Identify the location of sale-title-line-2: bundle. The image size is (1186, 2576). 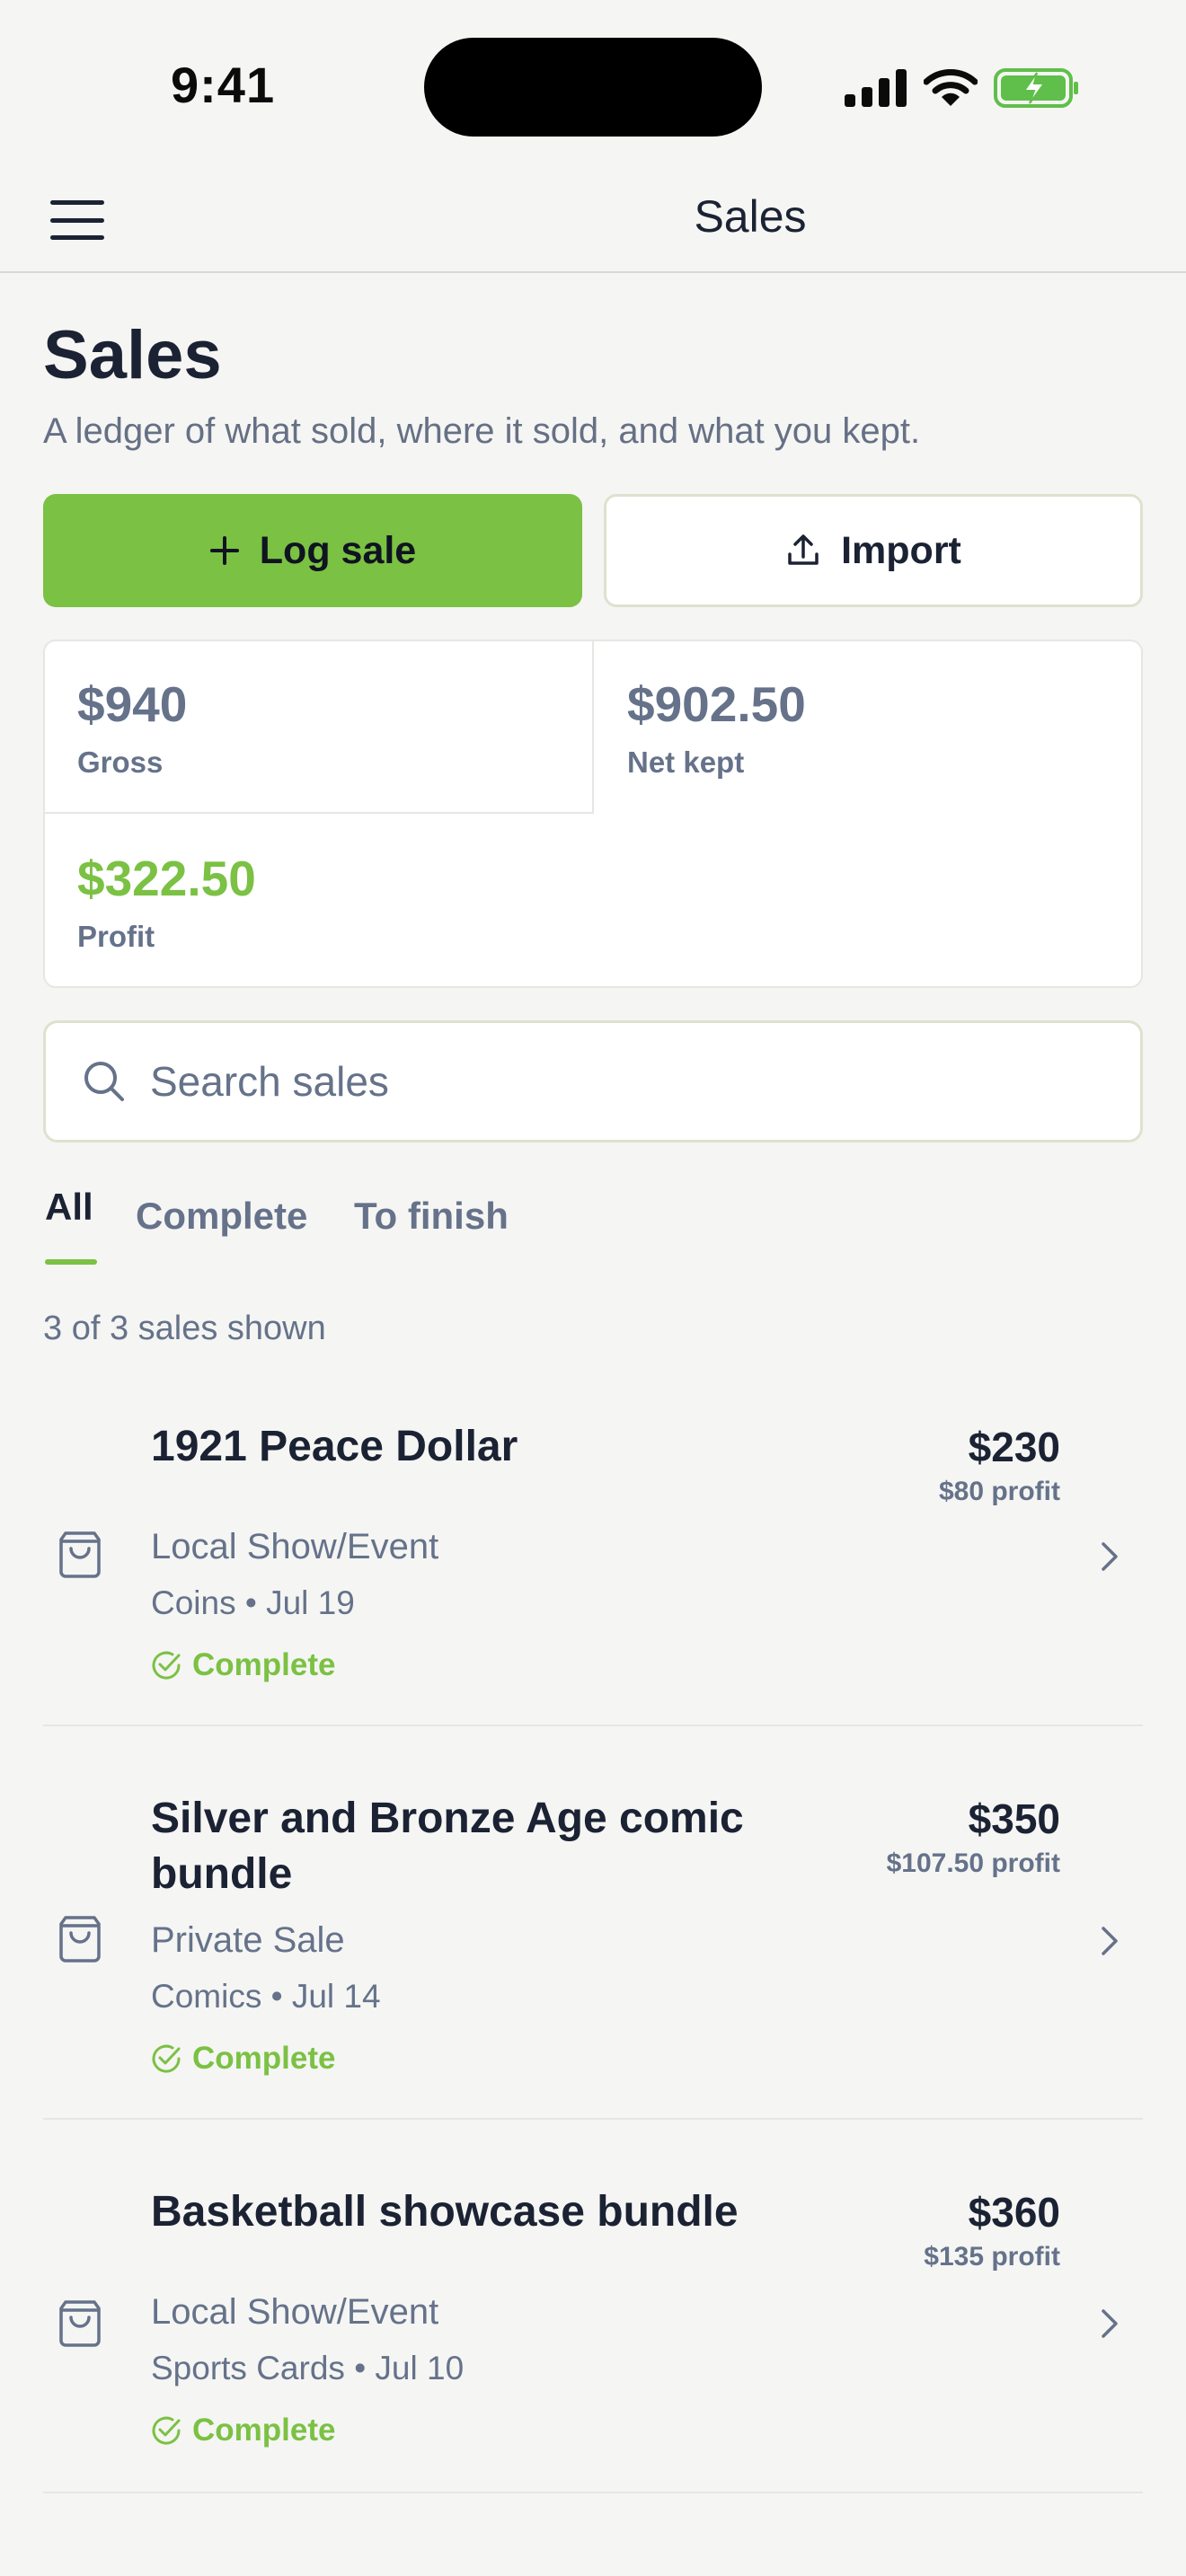
(222, 1874).